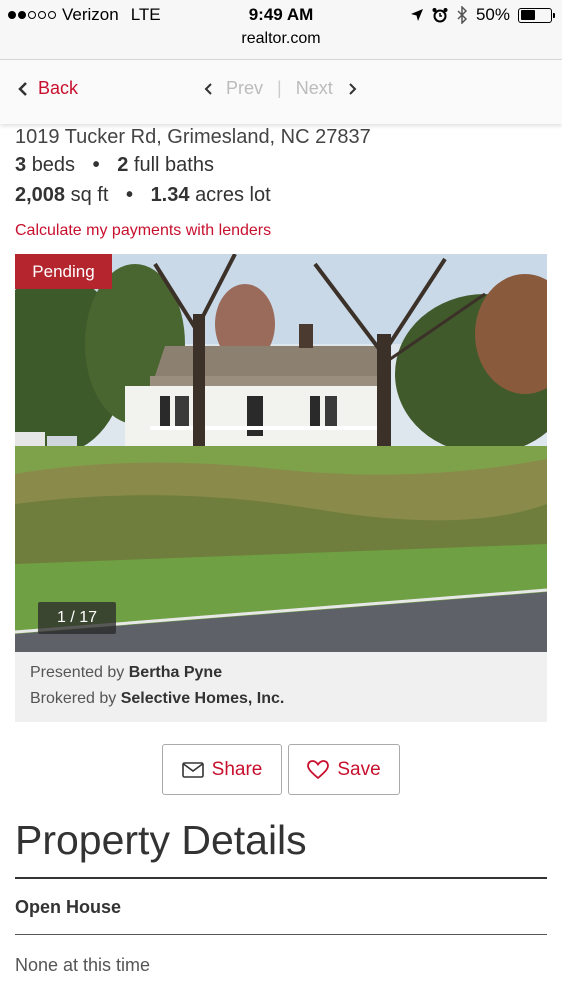  I want to click on battery-percent: 50%, so click(492, 14).